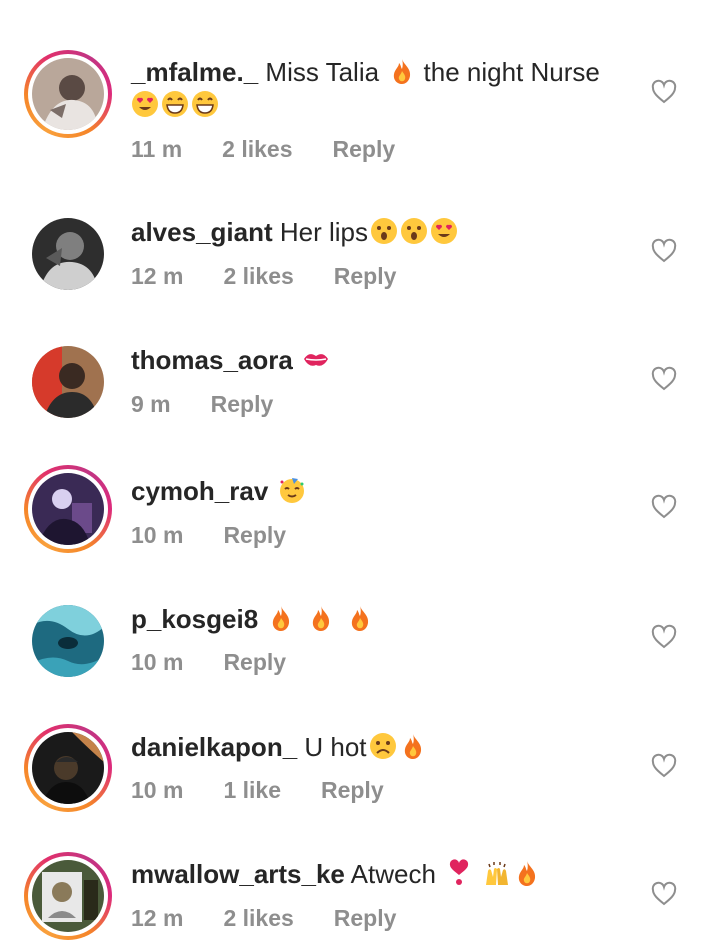  Describe the element at coordinates (377, 874) in the screenshot. I see `comment-text: mwallow_arts_ke Atwech` at that location.